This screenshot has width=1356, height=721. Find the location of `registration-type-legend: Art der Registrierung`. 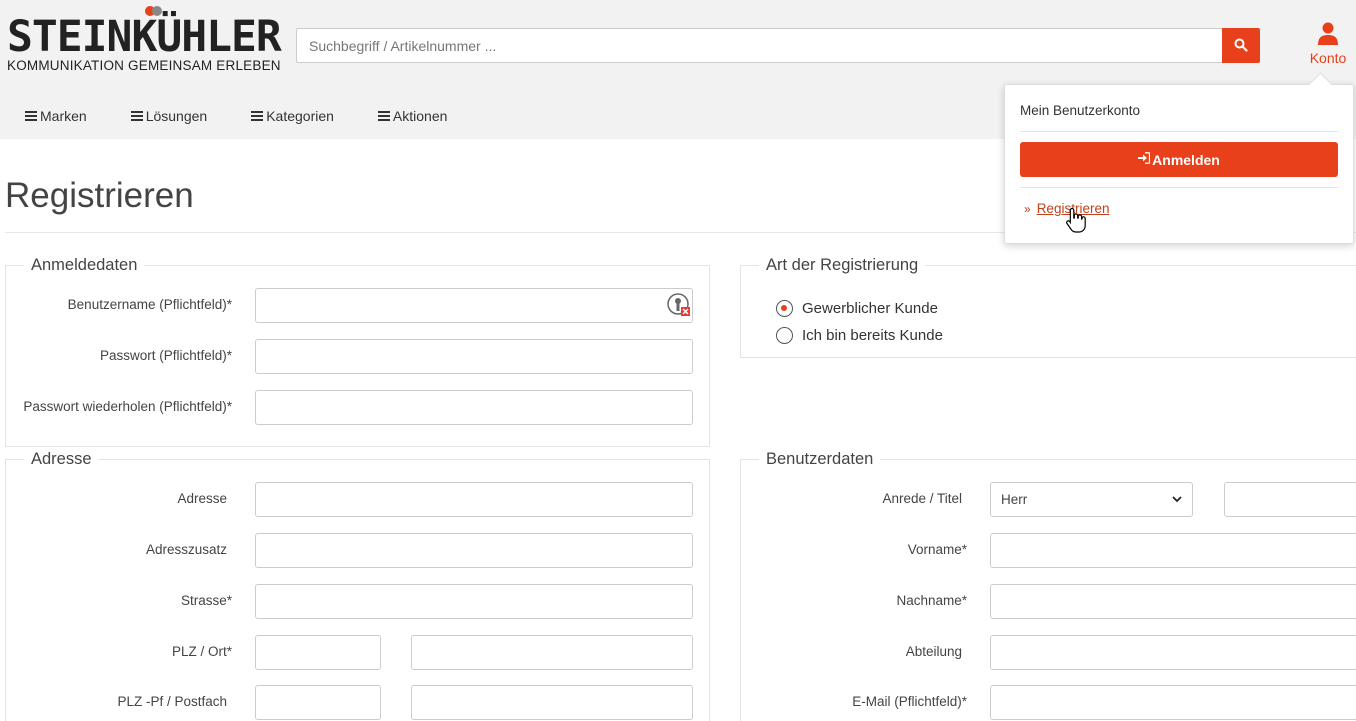

registration-type-legend: Art der Registrierung is located at coordinates (842, 265).